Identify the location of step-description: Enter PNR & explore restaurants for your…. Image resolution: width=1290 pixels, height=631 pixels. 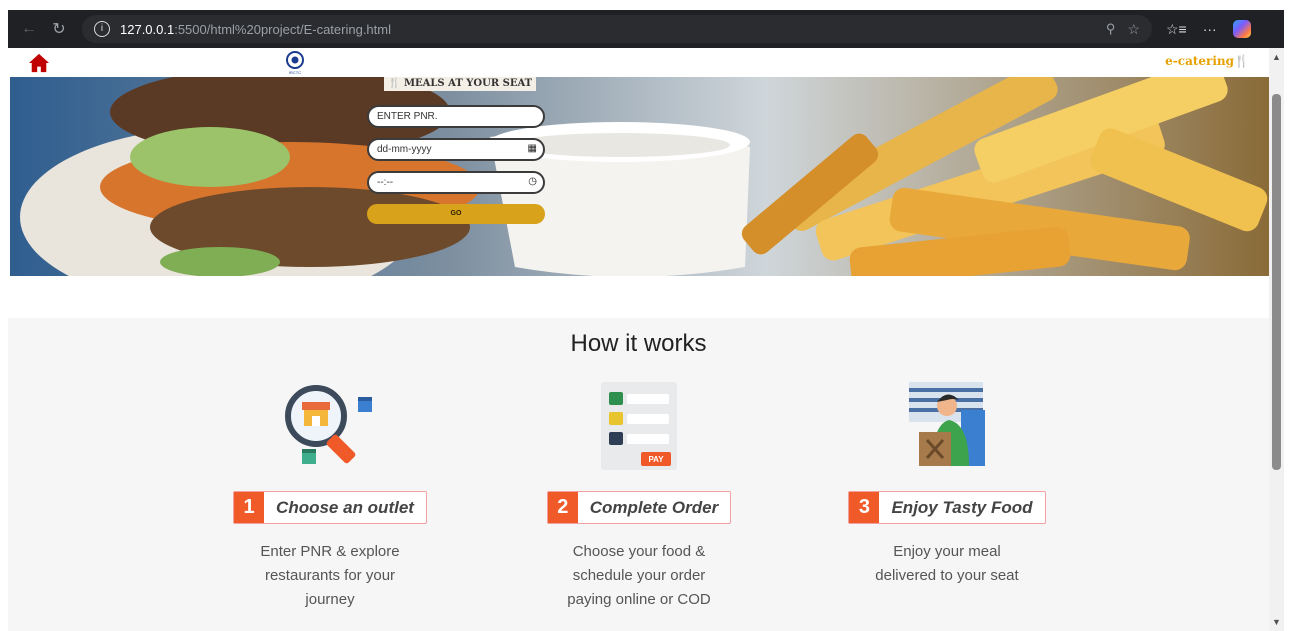
(330, 576).